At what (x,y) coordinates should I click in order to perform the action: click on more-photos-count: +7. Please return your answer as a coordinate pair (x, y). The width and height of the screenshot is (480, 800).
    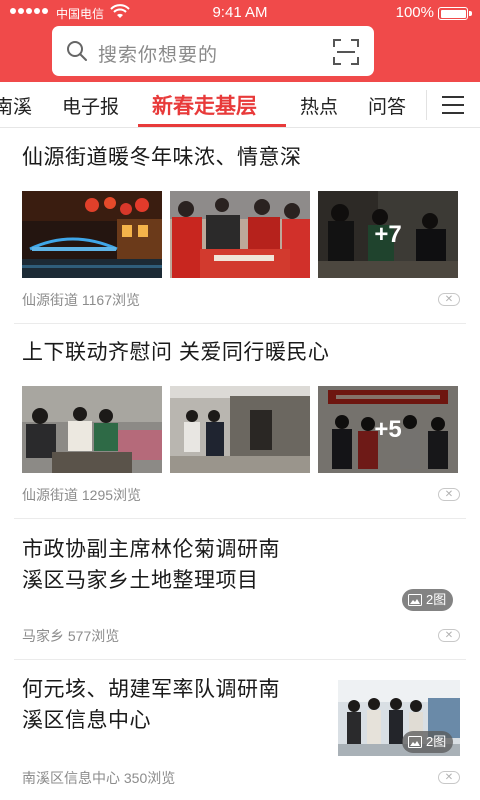
    Looking at the image, I should click on (388, 234).